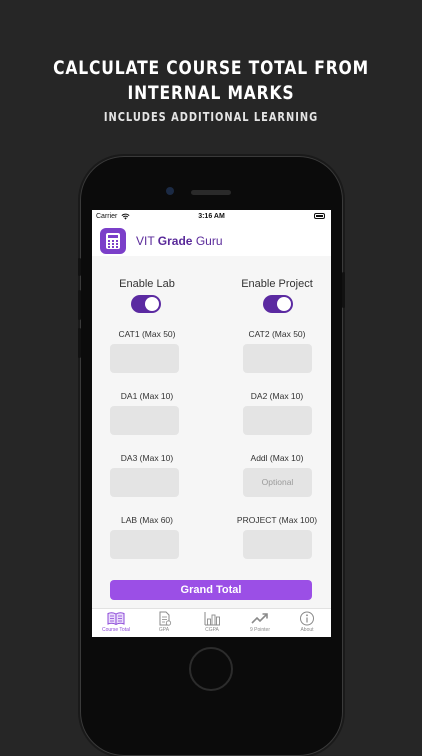 The width and height of the screenshot is (422, 756). I want to click on enable-lab-toggle, so click(146, 304).